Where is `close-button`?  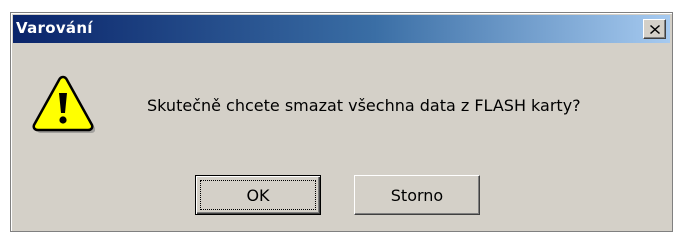
close-button is located at coordinates (654, 29).